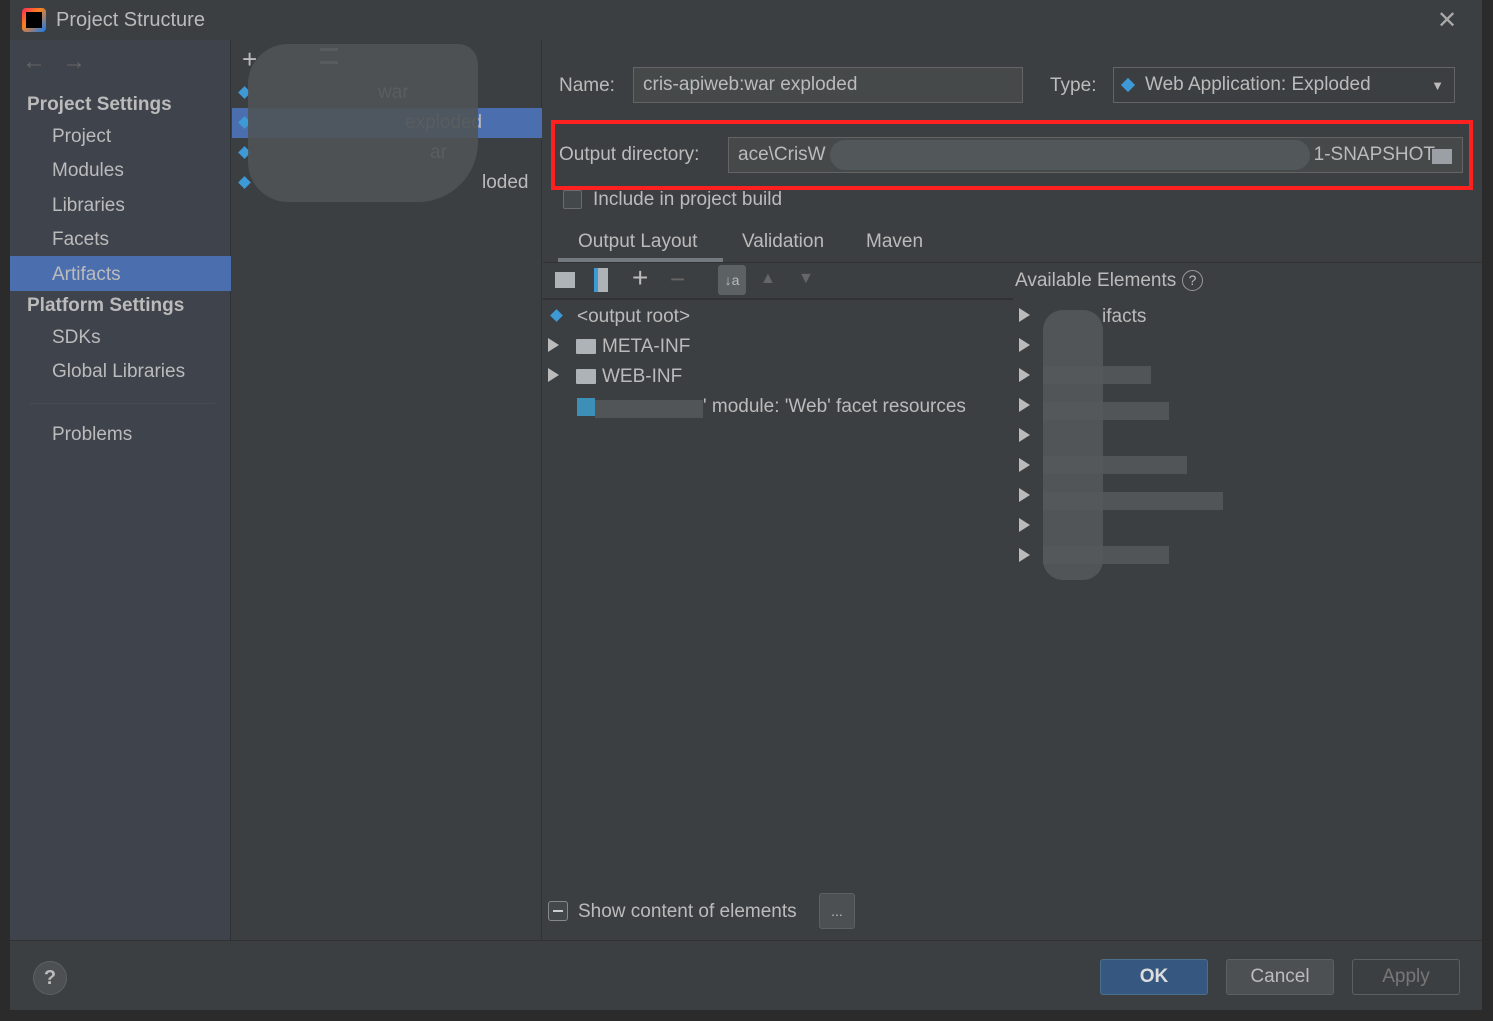 The height and width of the screenshot is (1021, 1493). Describe the element at coordinates (244, 182) in the screenshot. I see `artifact-icon` at that location.